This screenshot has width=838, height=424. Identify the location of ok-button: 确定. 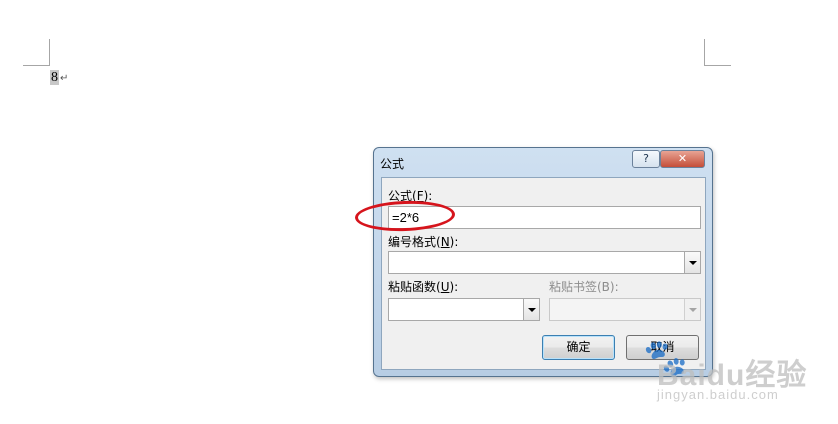
(578, 347).